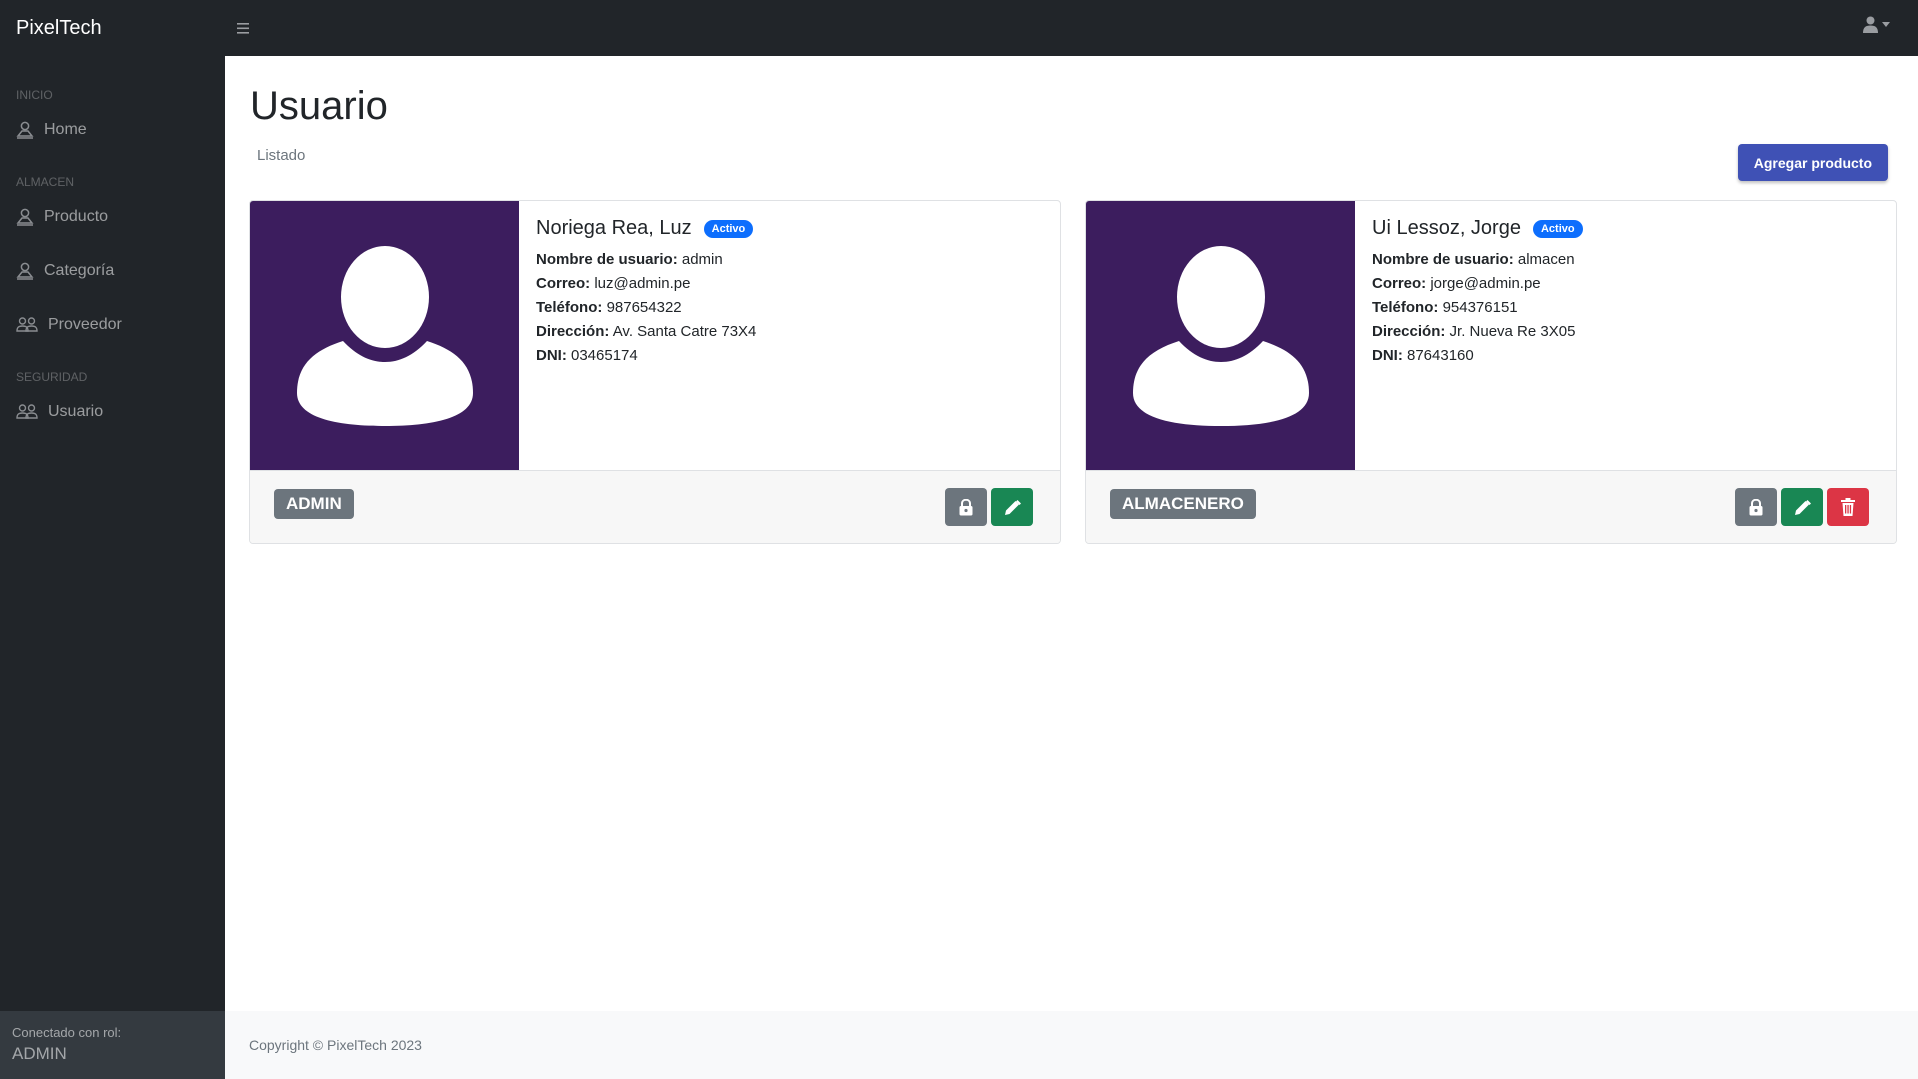 The height and width of the screenshot is (1079, 1918). Describe the element at coordinates (1480, 307) in the screenshot. I see `phone-value: 954376151` at that location.